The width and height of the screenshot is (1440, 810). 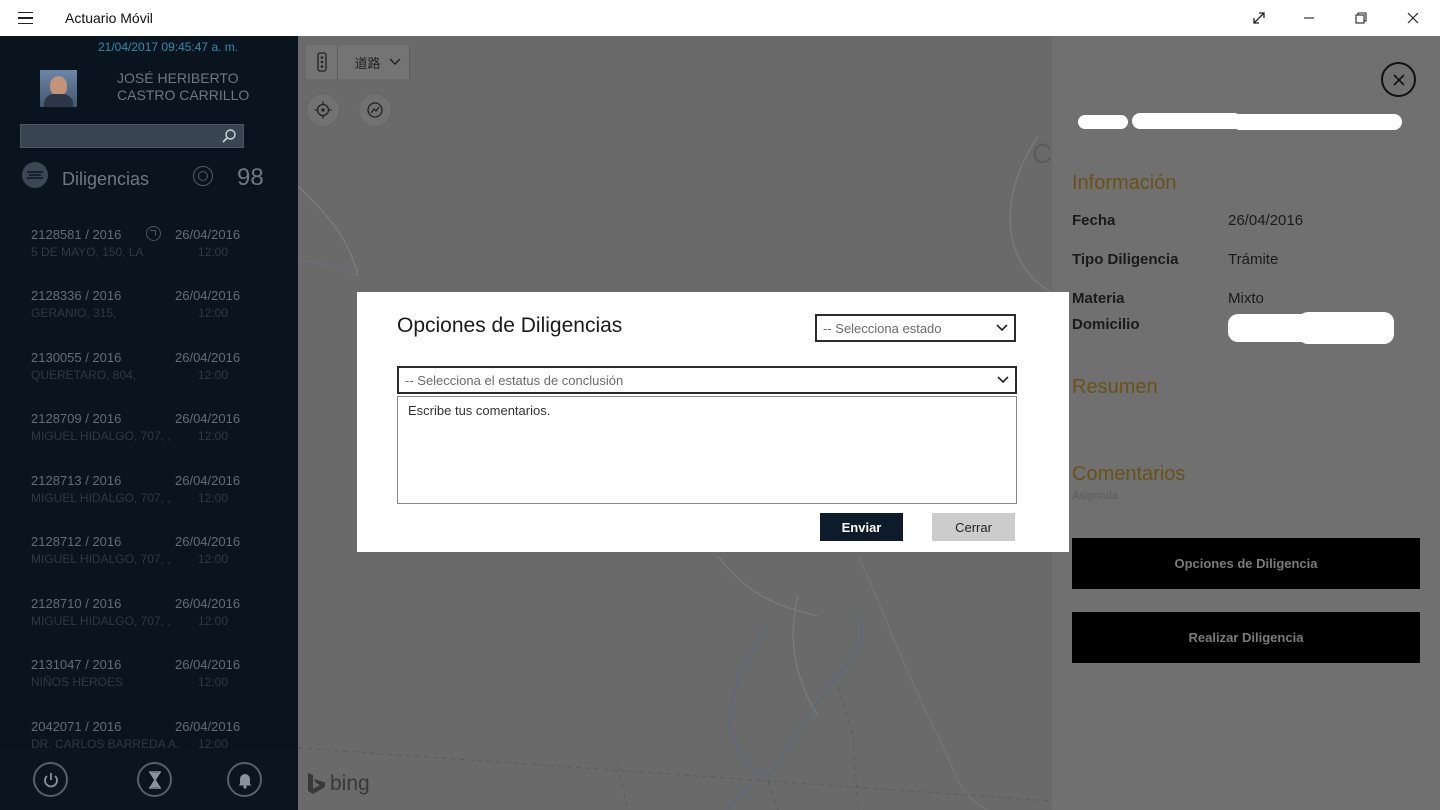 What do you see at coordinates (375, 110) in the screenshot?
I see `route-icon` at bounding box center [375, 110].